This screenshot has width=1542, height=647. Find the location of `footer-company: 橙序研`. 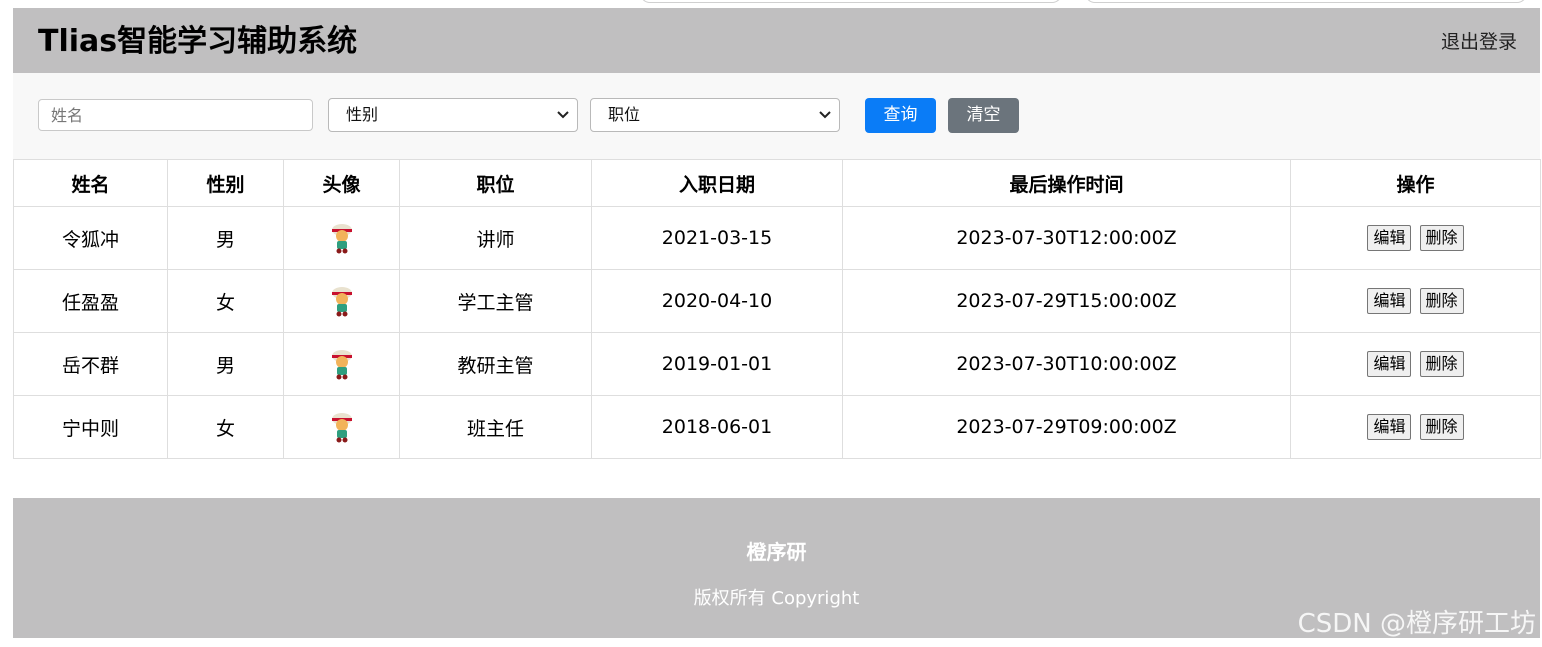

footer-company: 橙序研 is located at coordinates (776, 552).